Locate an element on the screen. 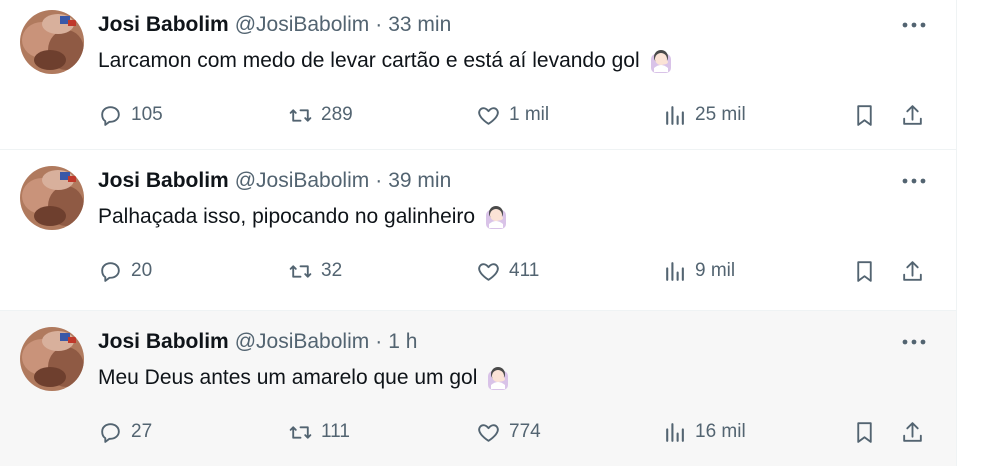 The height and width of the screenshot is (466, 984). view-count: 25 mil is located at coordinates (720, 114).